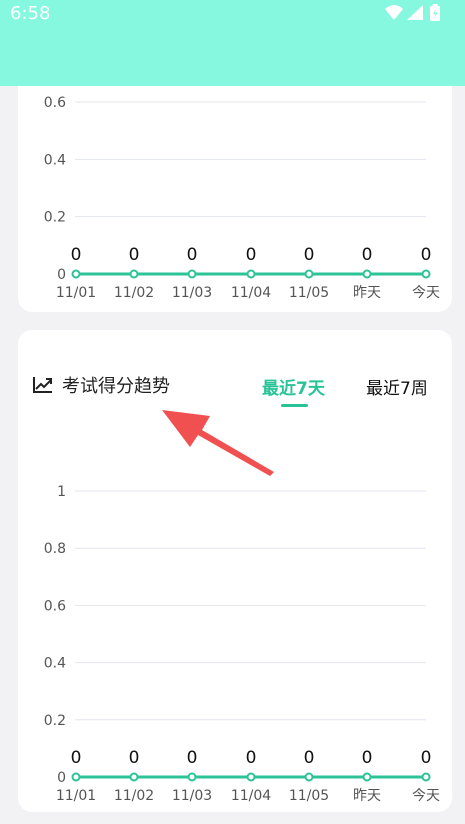  What do you see at coordinates (61, 778) in the screenshot?
I see `y-tick-label: 0` at bounding box center [61, 778].